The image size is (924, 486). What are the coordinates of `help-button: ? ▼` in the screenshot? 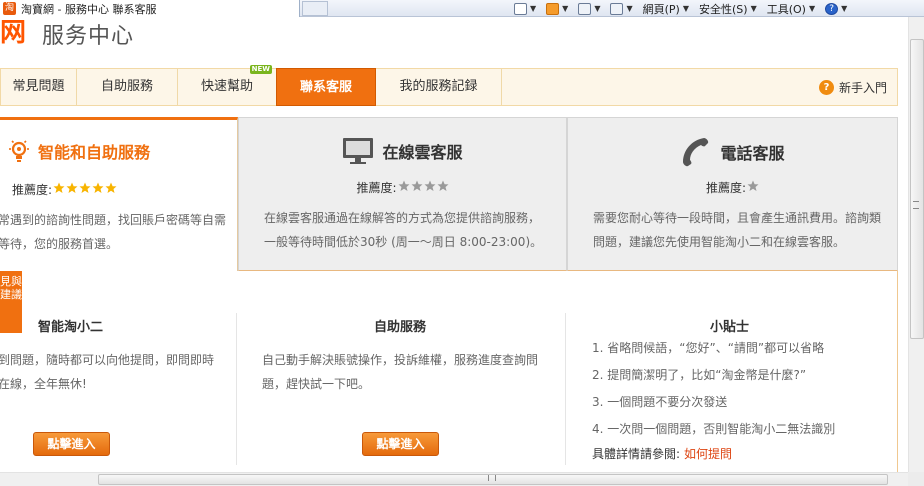 It's located at (836, 8).